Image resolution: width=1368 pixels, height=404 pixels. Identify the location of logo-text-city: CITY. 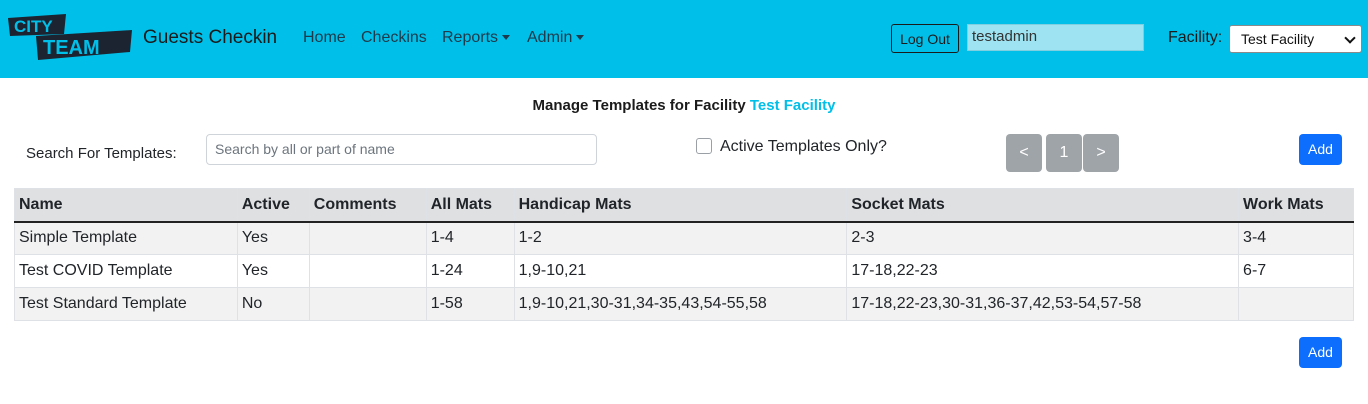
(33, 26).